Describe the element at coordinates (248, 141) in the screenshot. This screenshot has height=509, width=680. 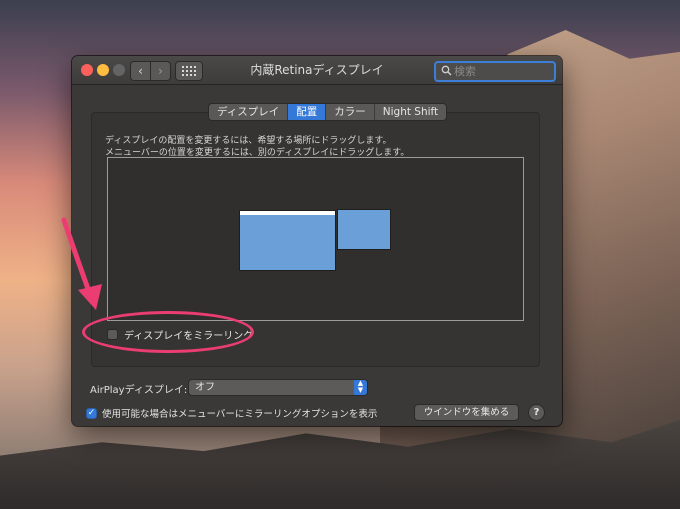
I see `description-line-1: ディスプレイの配置を変更するには、希望する場所にドラッグします。` at that location.